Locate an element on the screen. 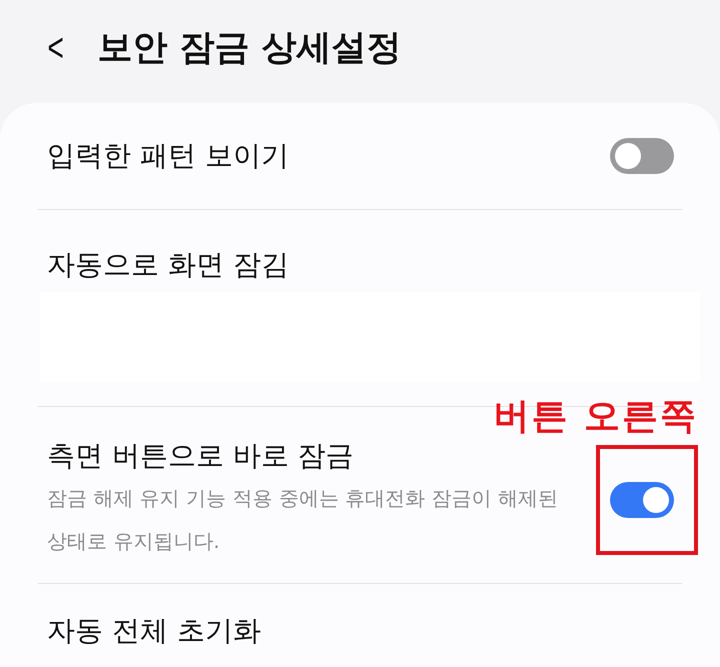 The image size is (720, 667). back-button: < is located at coordinates (56, 48).